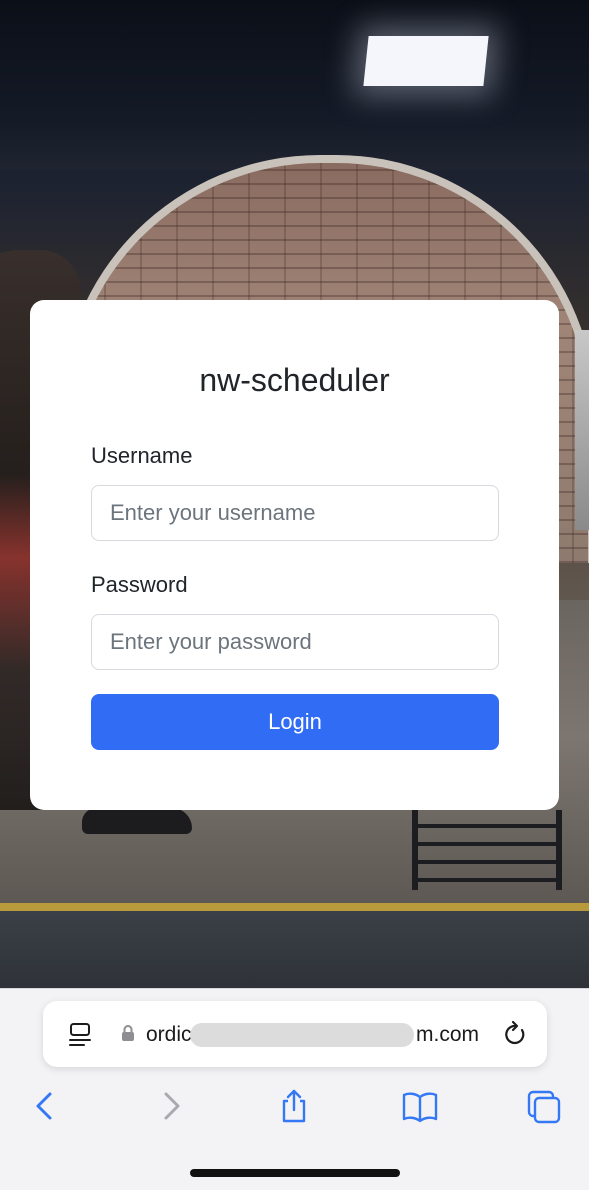 Image resolution: width=589 pixels, height=1190 pixels. Describe the element at coordinates (294, 1106) in the screenshot. I see `share-icon` at that location.